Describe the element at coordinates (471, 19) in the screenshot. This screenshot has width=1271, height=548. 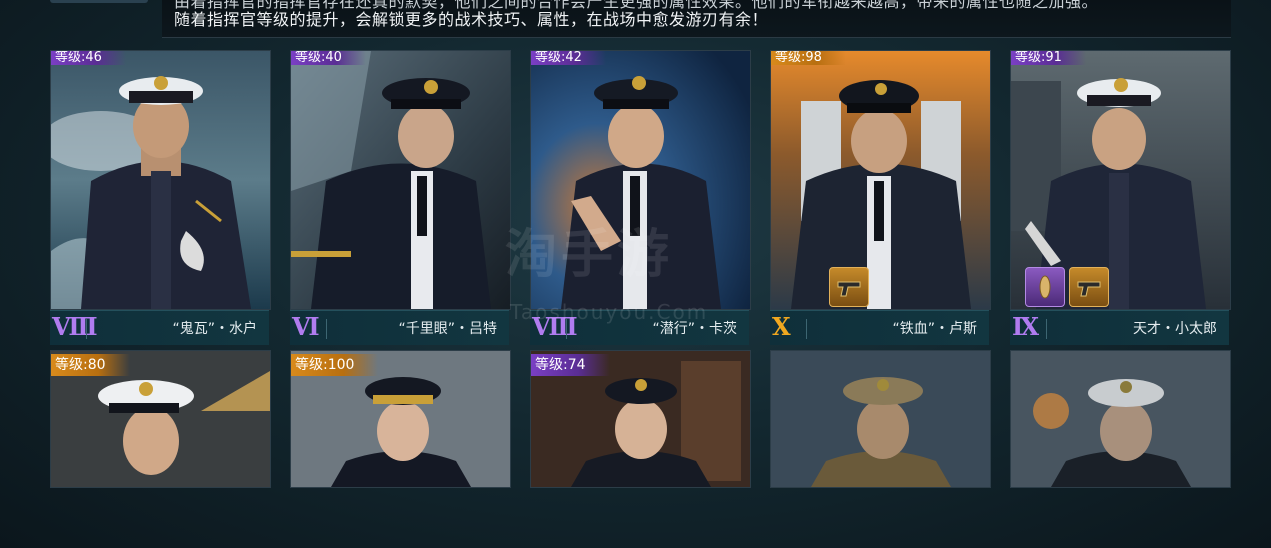
I see `description-line-2: 随着指挥官等级的提升，会解锁更多的战术技巧、属性，在战场中愈发游刃有余！` at that location.